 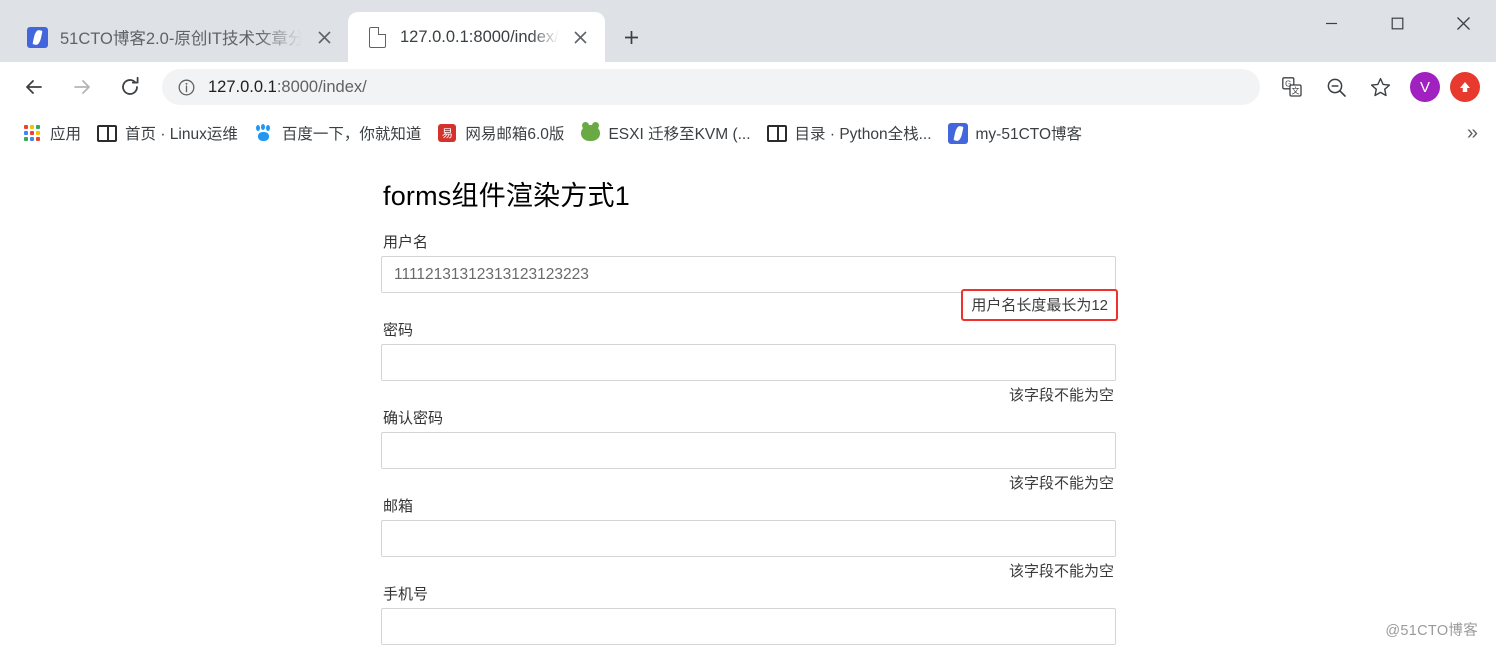 I want to click on password-error: 该字段不能为空, so click(x=1061, y=395).